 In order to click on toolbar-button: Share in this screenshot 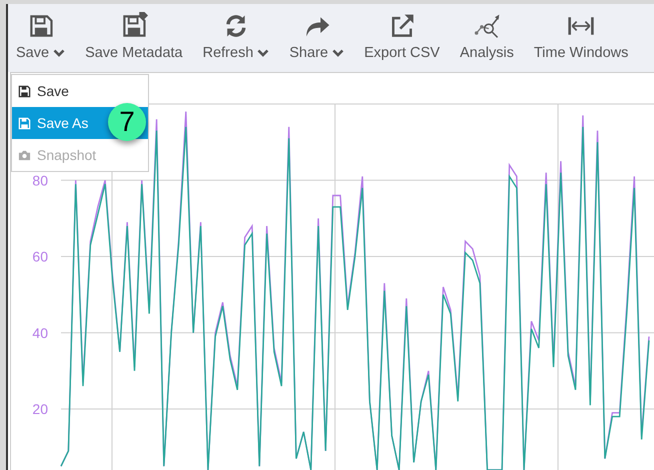, I will do `click(316, 32)`.